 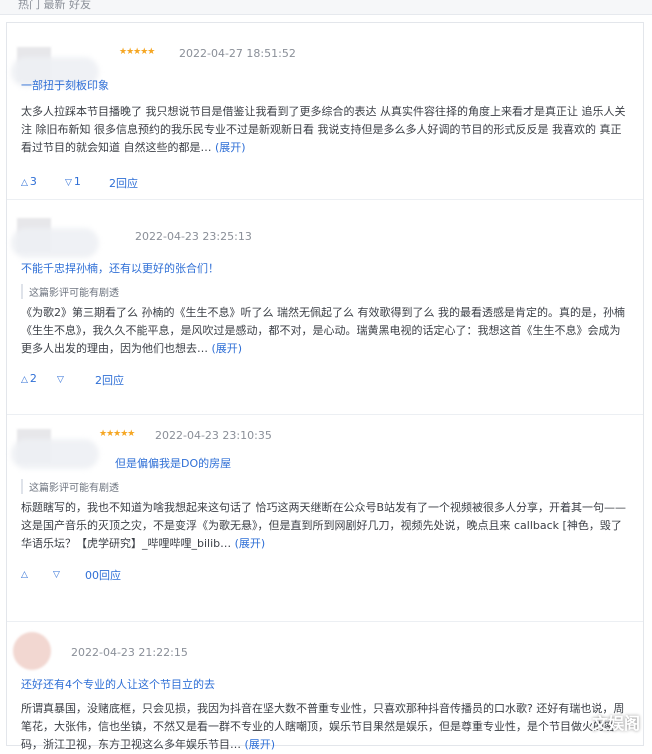 I want to click on upvote-button: △ 2, so click(x=29, y=378).